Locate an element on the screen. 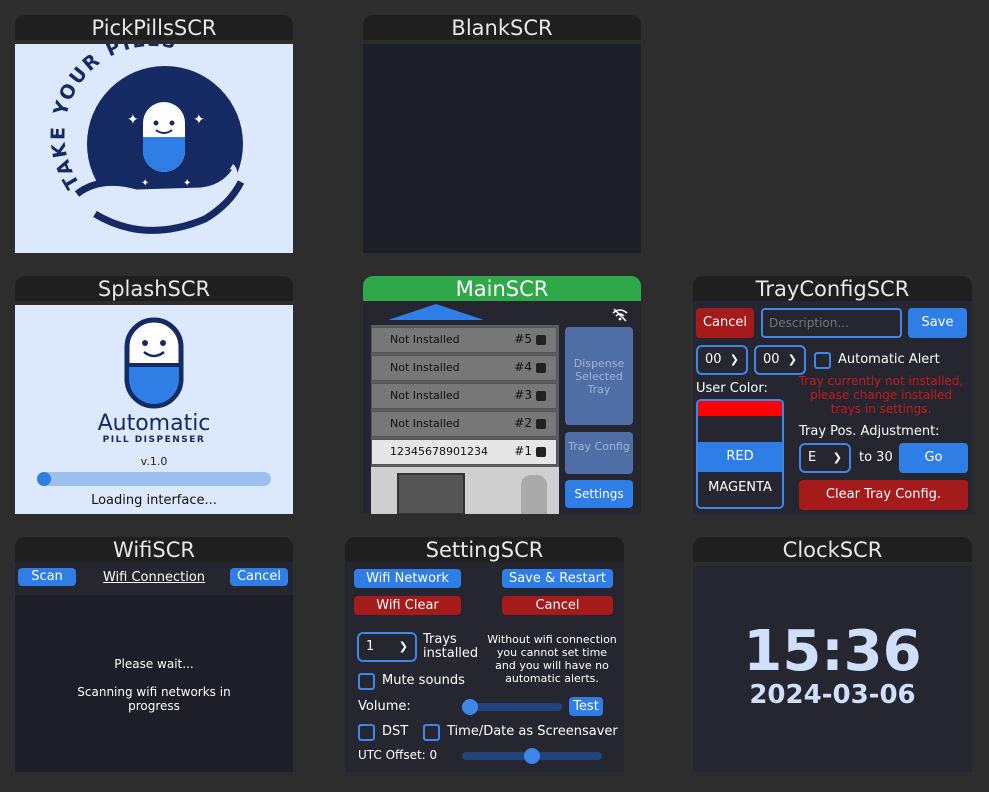  tray-number: #1 is located at coordinates (523, 451).